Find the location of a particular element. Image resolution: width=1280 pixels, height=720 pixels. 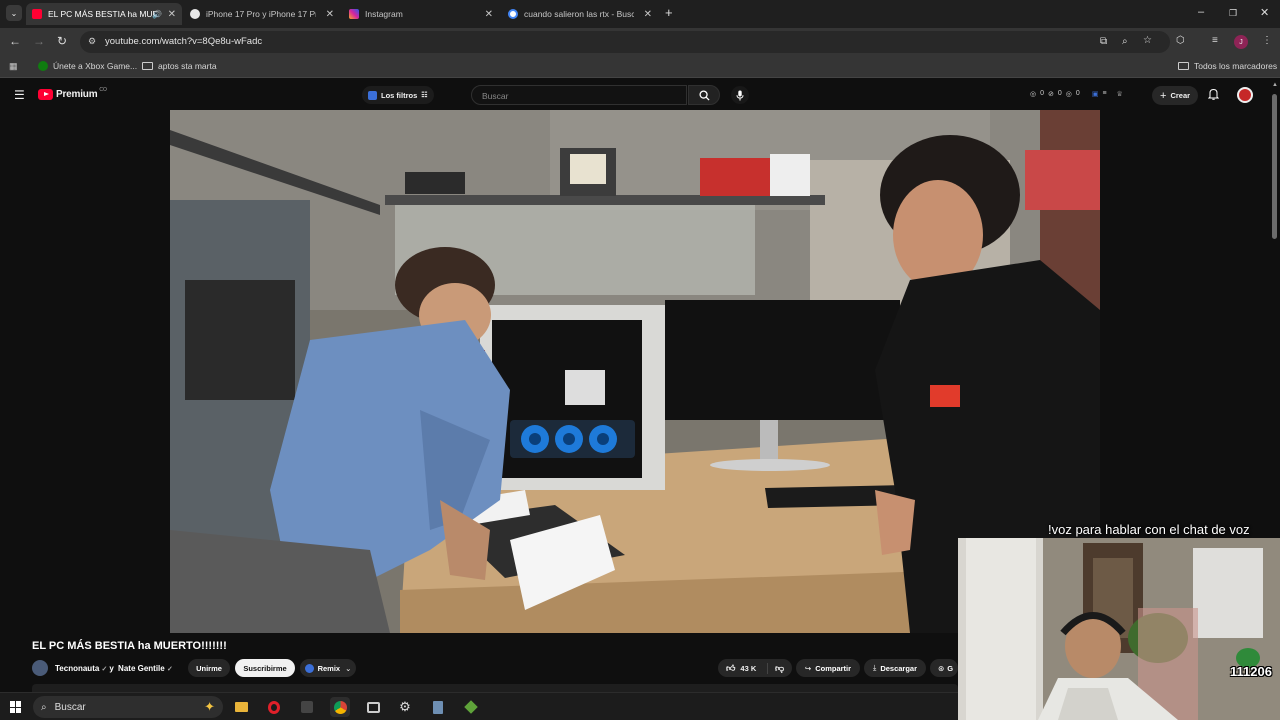

remix-label: Remix is located at coordinates (329, 668).